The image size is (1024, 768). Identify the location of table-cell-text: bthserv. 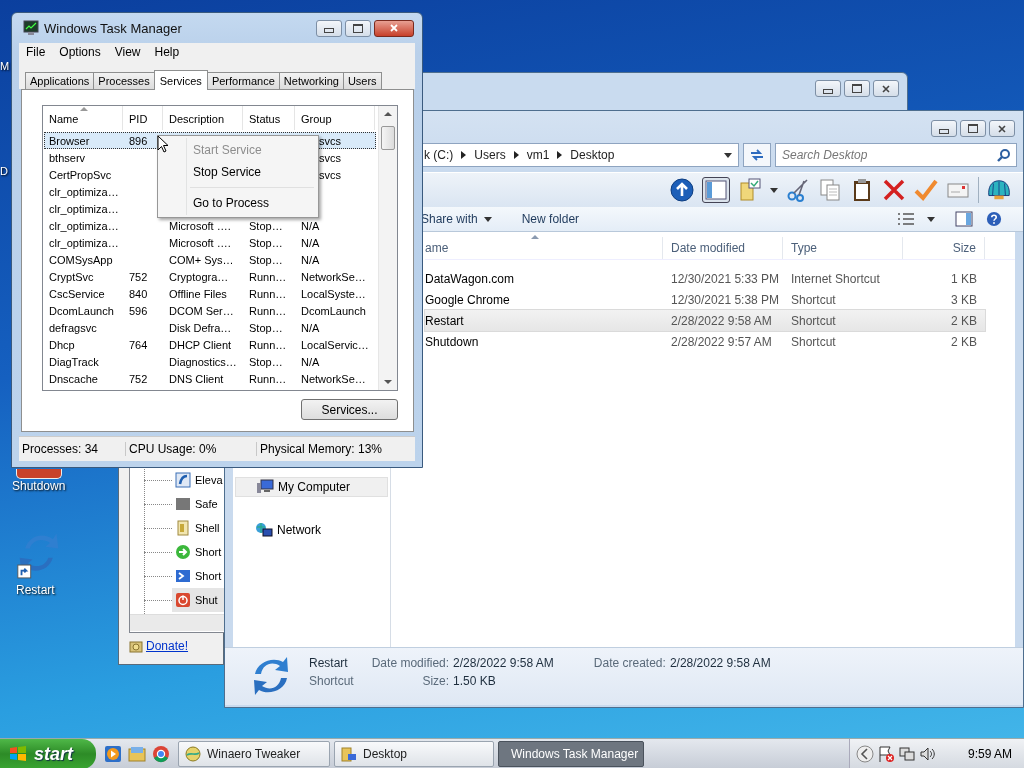
(67, 157).